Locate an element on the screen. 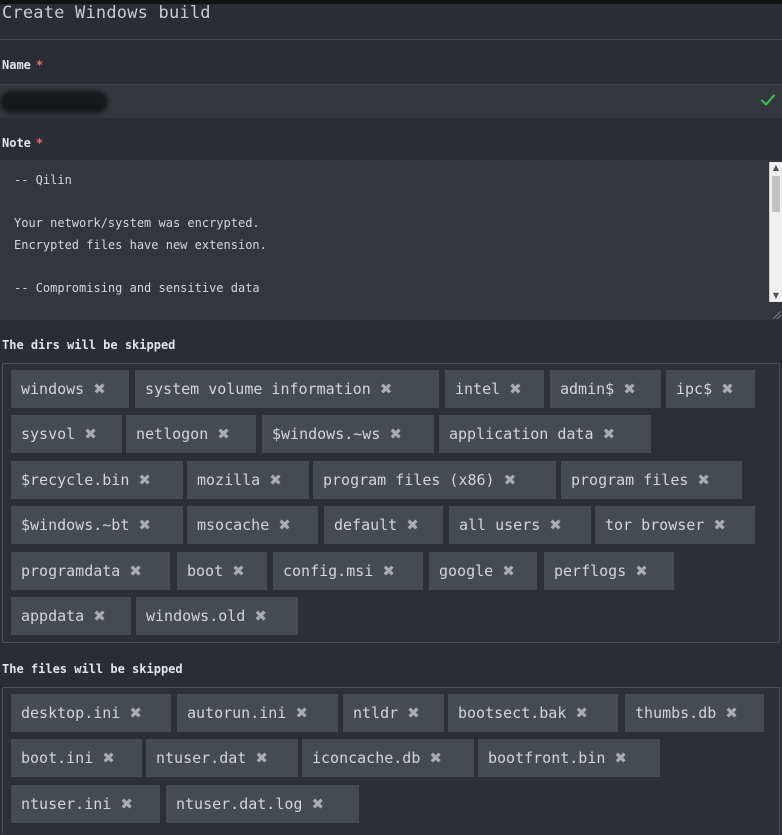 Image resolution: width=782 pixels, height=835 pixels. dir-tag: programdata ✖ is located at coordinates (90, 571).